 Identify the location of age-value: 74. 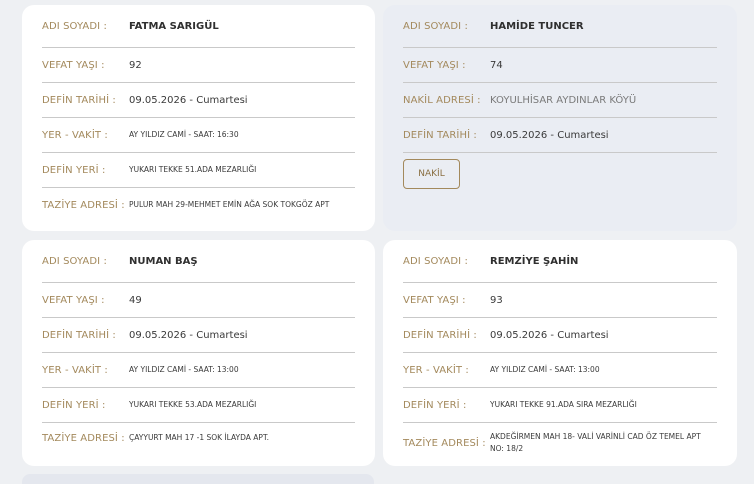
(496, 65).